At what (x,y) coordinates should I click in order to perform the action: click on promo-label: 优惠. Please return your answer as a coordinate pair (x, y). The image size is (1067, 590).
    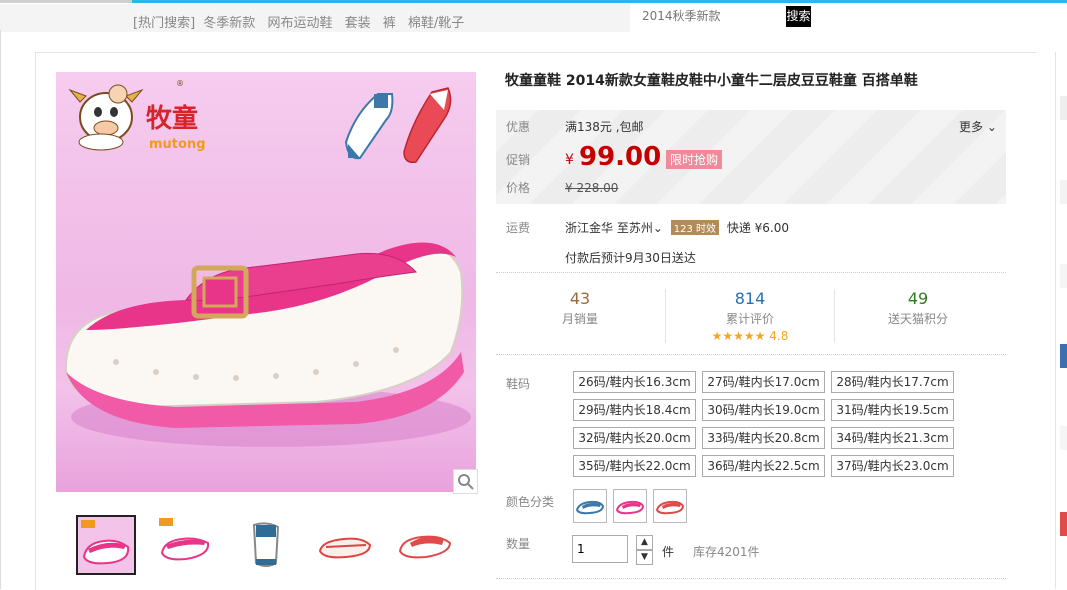
    Looking at the image, I should click on (518, 127).